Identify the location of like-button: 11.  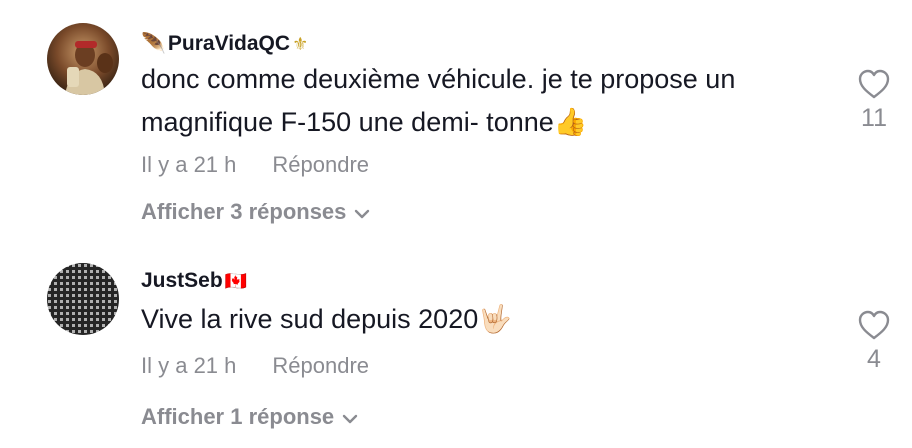
(874, 100).